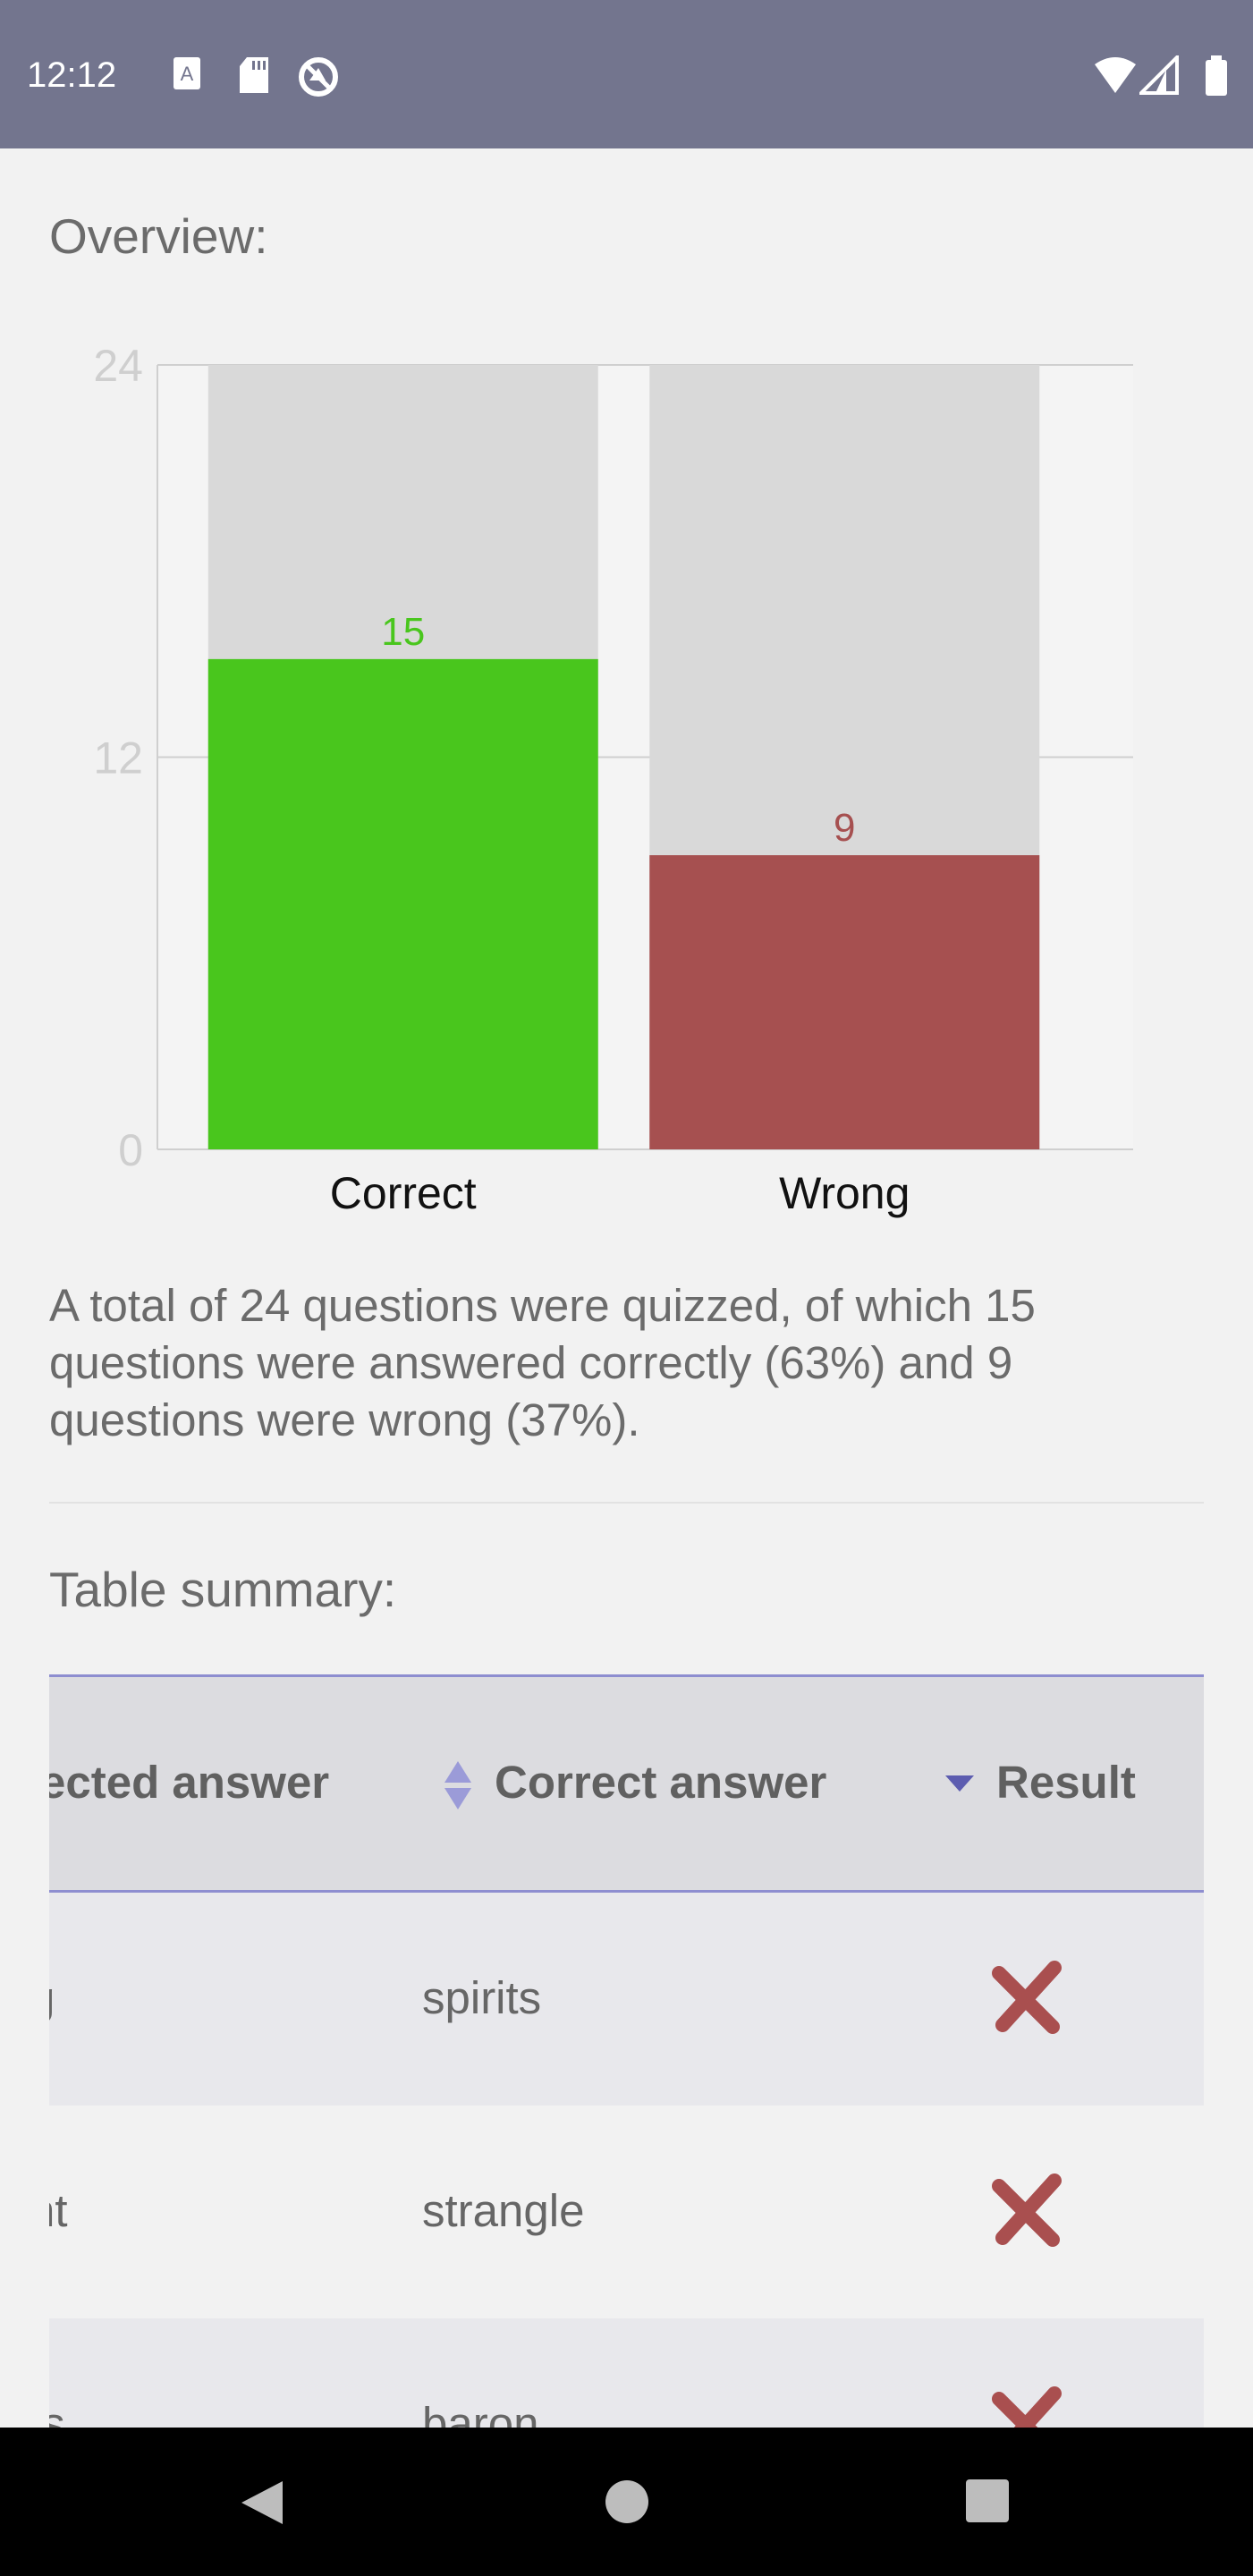  Describe the element at coordinates (626, 2373) in the screenshot. I see `table-row: ts baron` at that location.